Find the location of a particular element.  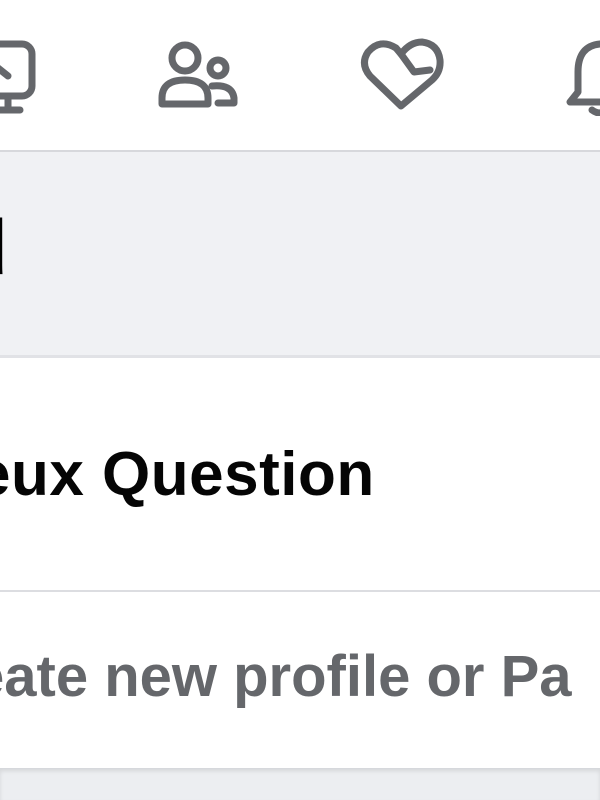

create-profile-label: eate new profile or Pa is located at coordinates (286, 676).